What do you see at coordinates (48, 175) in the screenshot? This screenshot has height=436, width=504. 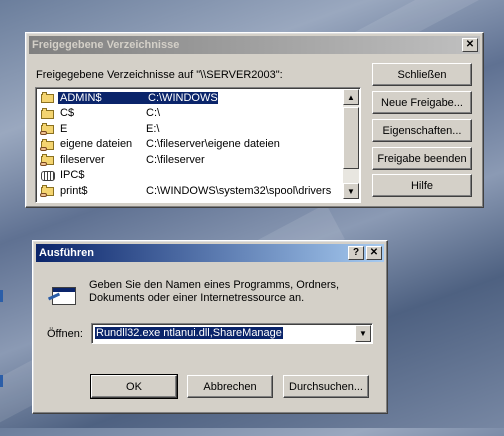 I see `pipe-icon` at bounding box center [48, 175].